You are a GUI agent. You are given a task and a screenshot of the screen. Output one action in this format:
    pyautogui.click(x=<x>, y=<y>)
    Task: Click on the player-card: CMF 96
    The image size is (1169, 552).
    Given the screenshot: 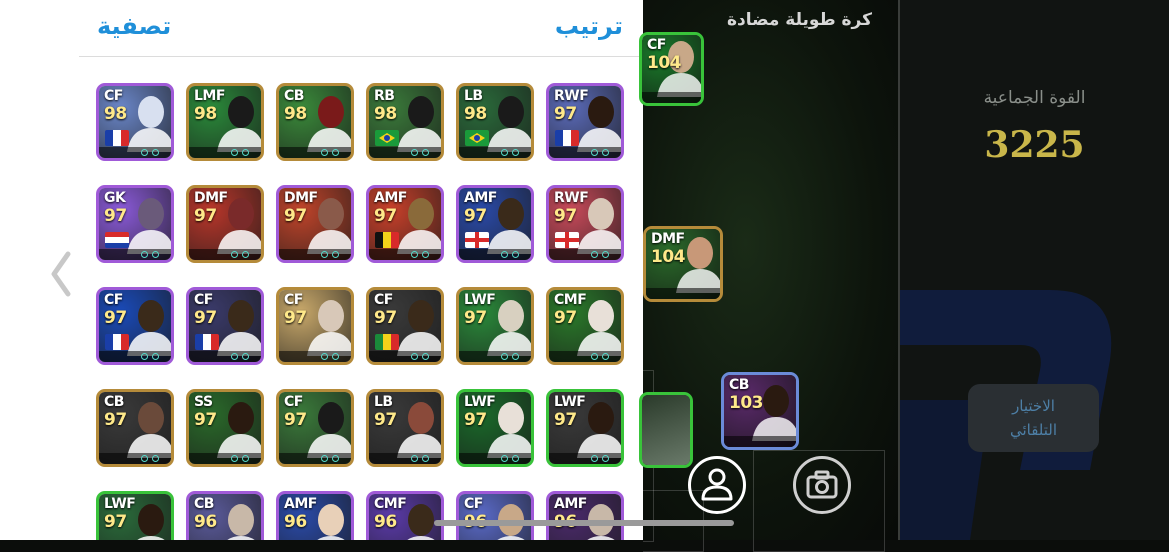 What is the action you would take?
    pyautogui.click(x=405, y=515)
    